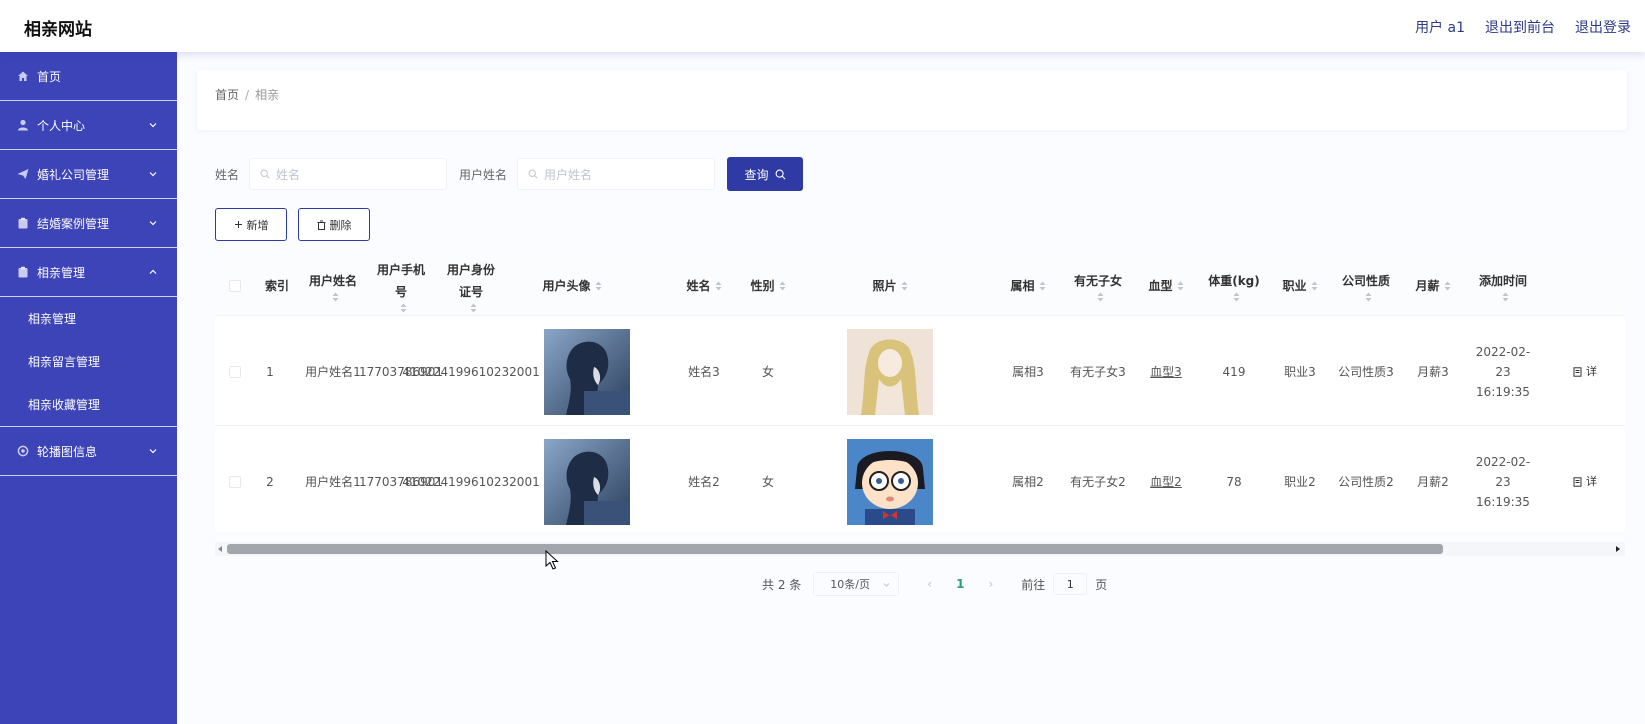 Image resolution: width=1645 pixels, height=724 pixels. Describe the element at coordinates (22, 451) in the screenshot. I see `settings-icon` at that location.